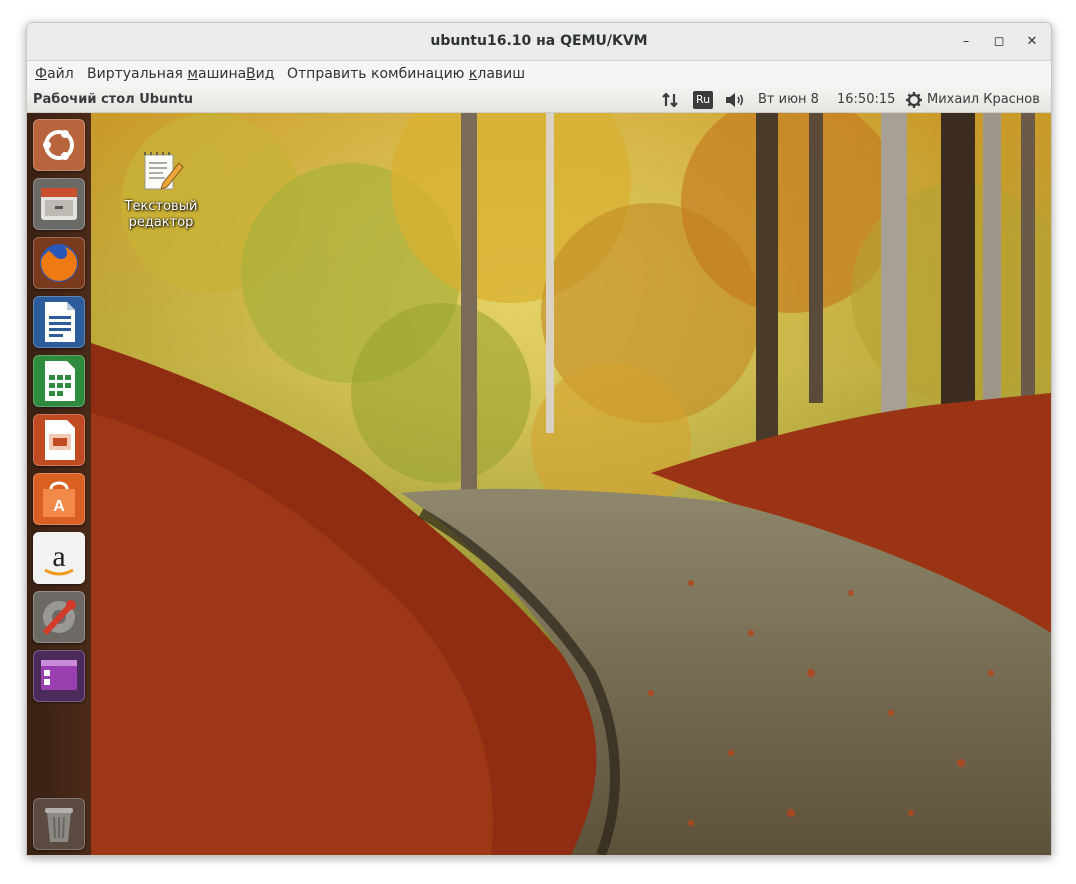 The height and width of the screenshot is (884, 1076). Describe the element at coordinates (670, 100) in the screenshot. I see `network-icon` at that location.